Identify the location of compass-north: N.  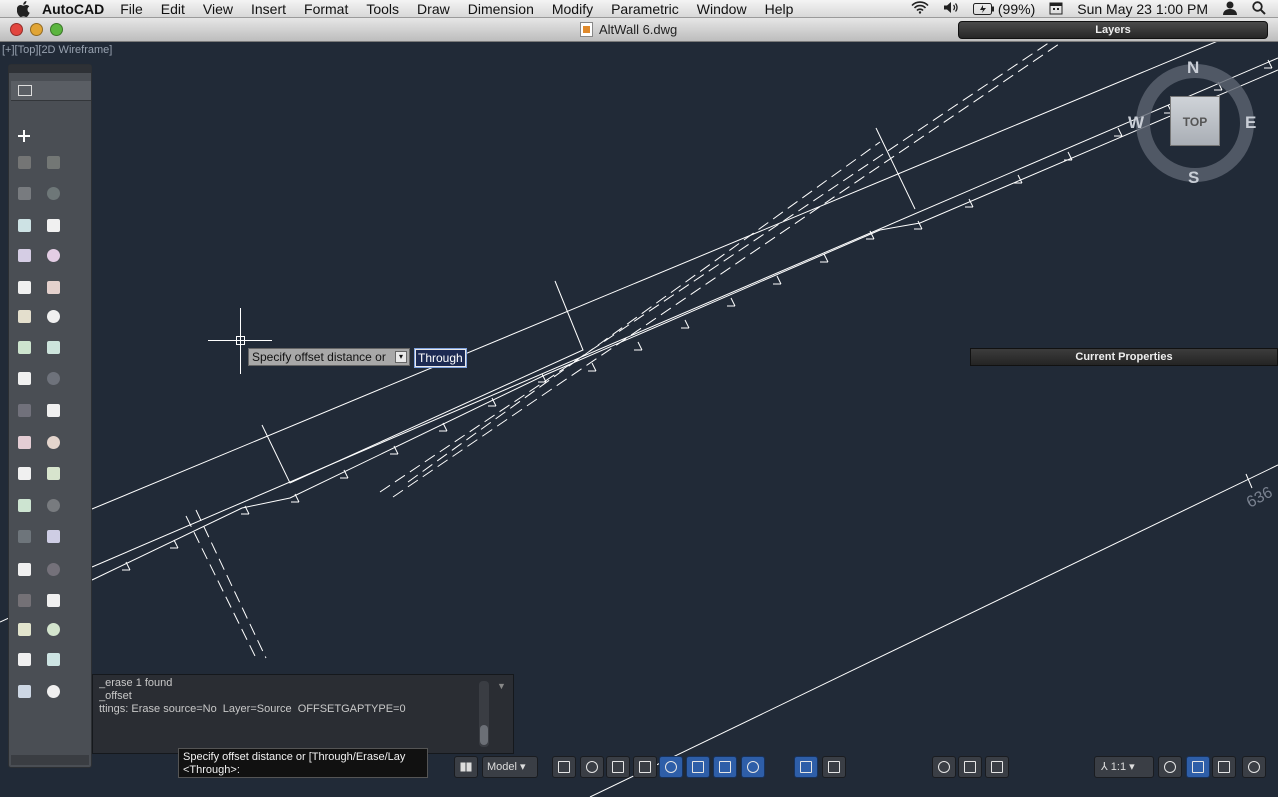
(1193, 68).